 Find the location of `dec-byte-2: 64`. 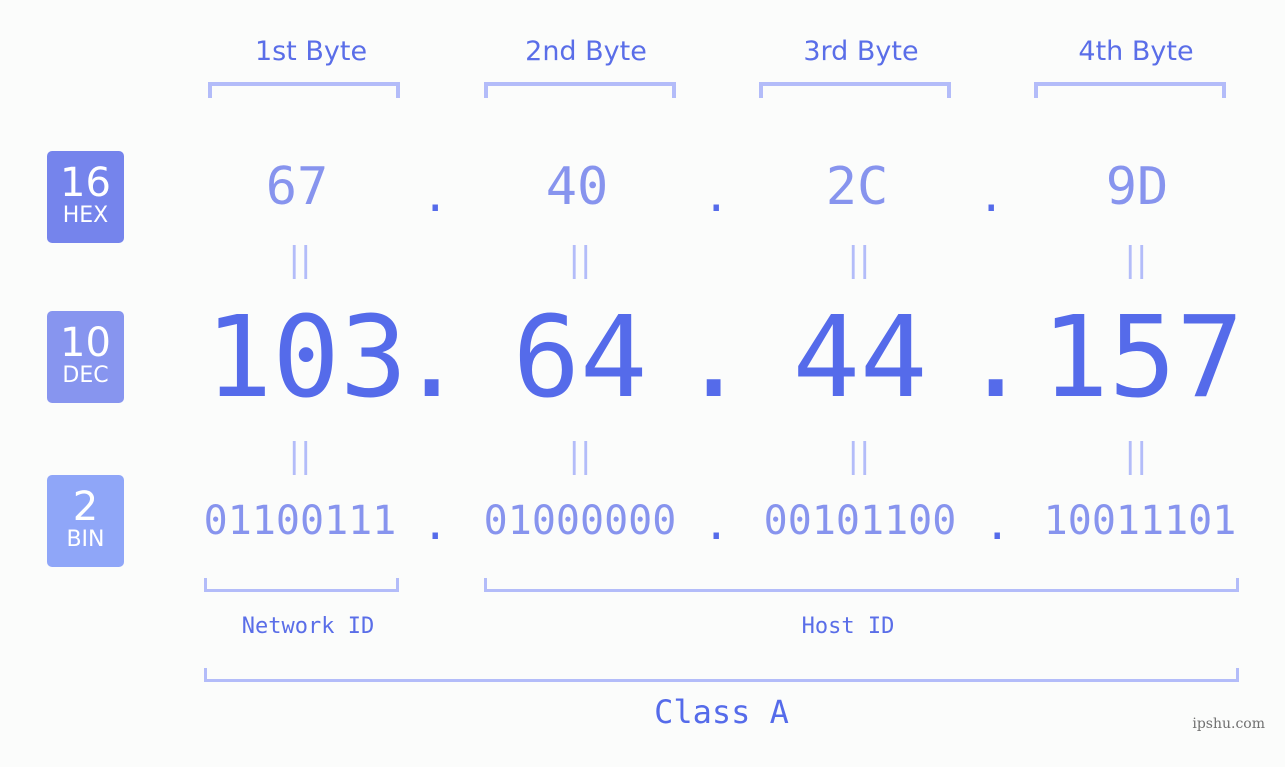

dec-byte-2: 64 is located at coordinates (580, 358).